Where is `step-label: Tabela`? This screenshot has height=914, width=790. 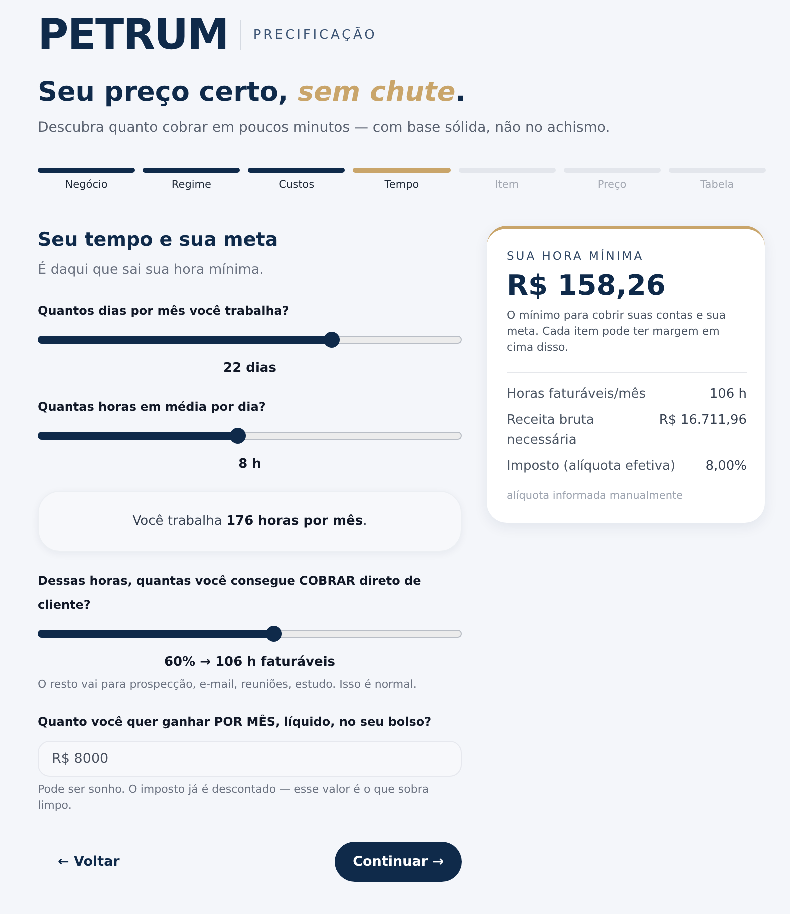
step-label: Tabela is located at coordinates (717, 185).